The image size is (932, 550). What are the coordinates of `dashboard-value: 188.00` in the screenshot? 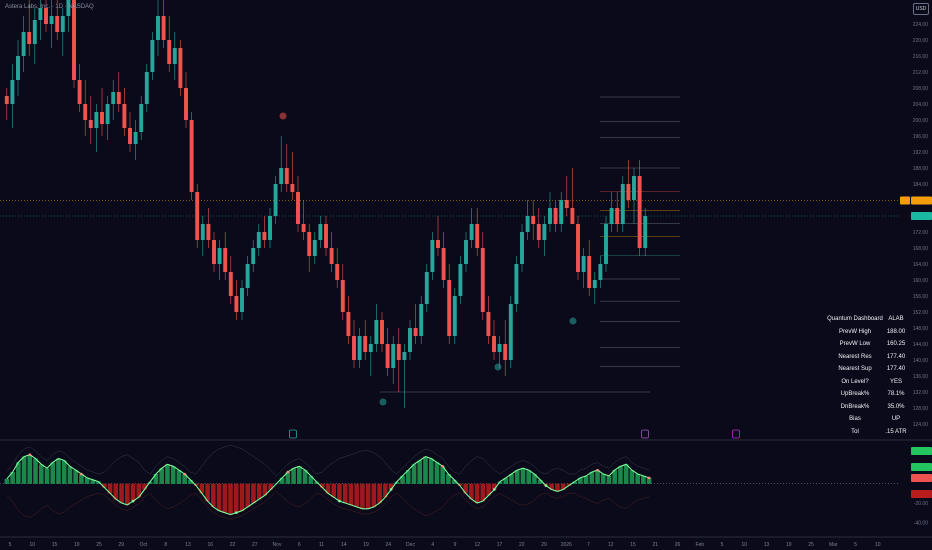 It's located at (896, 331).